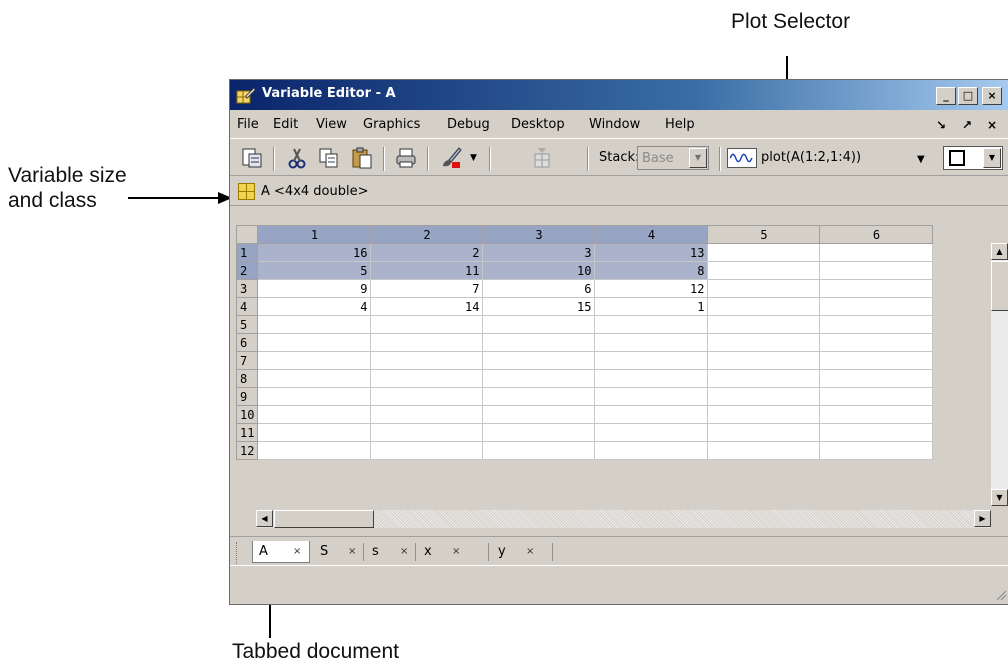 This screenshot has height=671, width=1008. I want to click on row-header: 10, so click(247, 414).